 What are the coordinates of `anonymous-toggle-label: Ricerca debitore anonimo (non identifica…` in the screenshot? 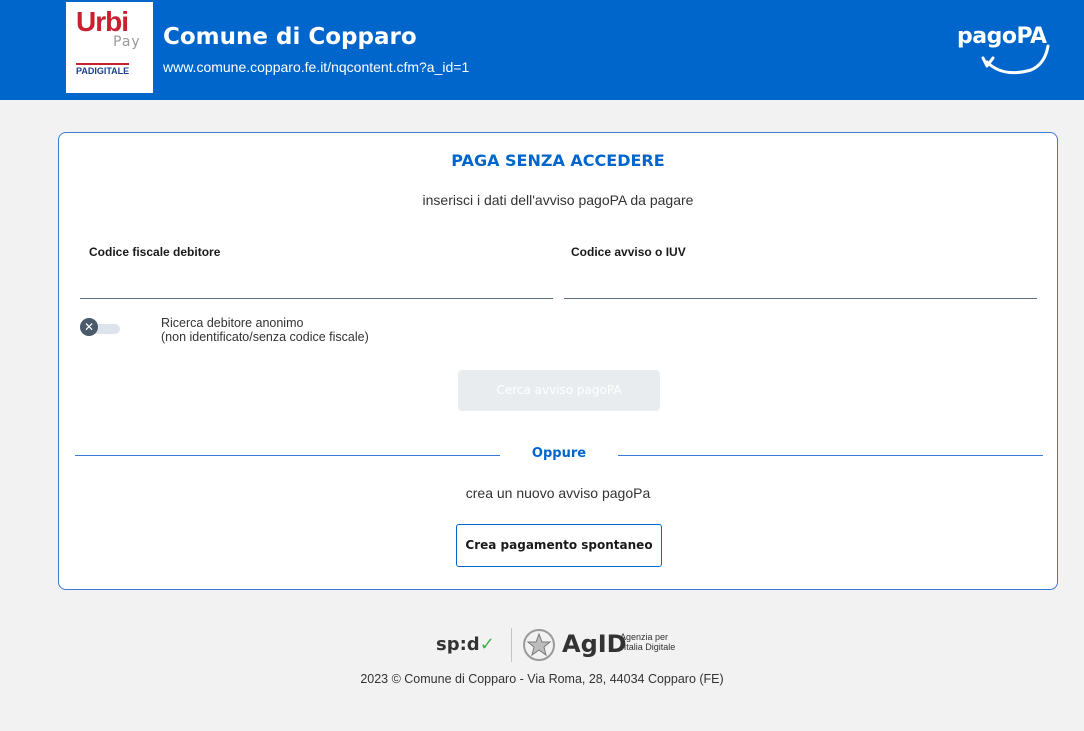 It's located at (265, 330).